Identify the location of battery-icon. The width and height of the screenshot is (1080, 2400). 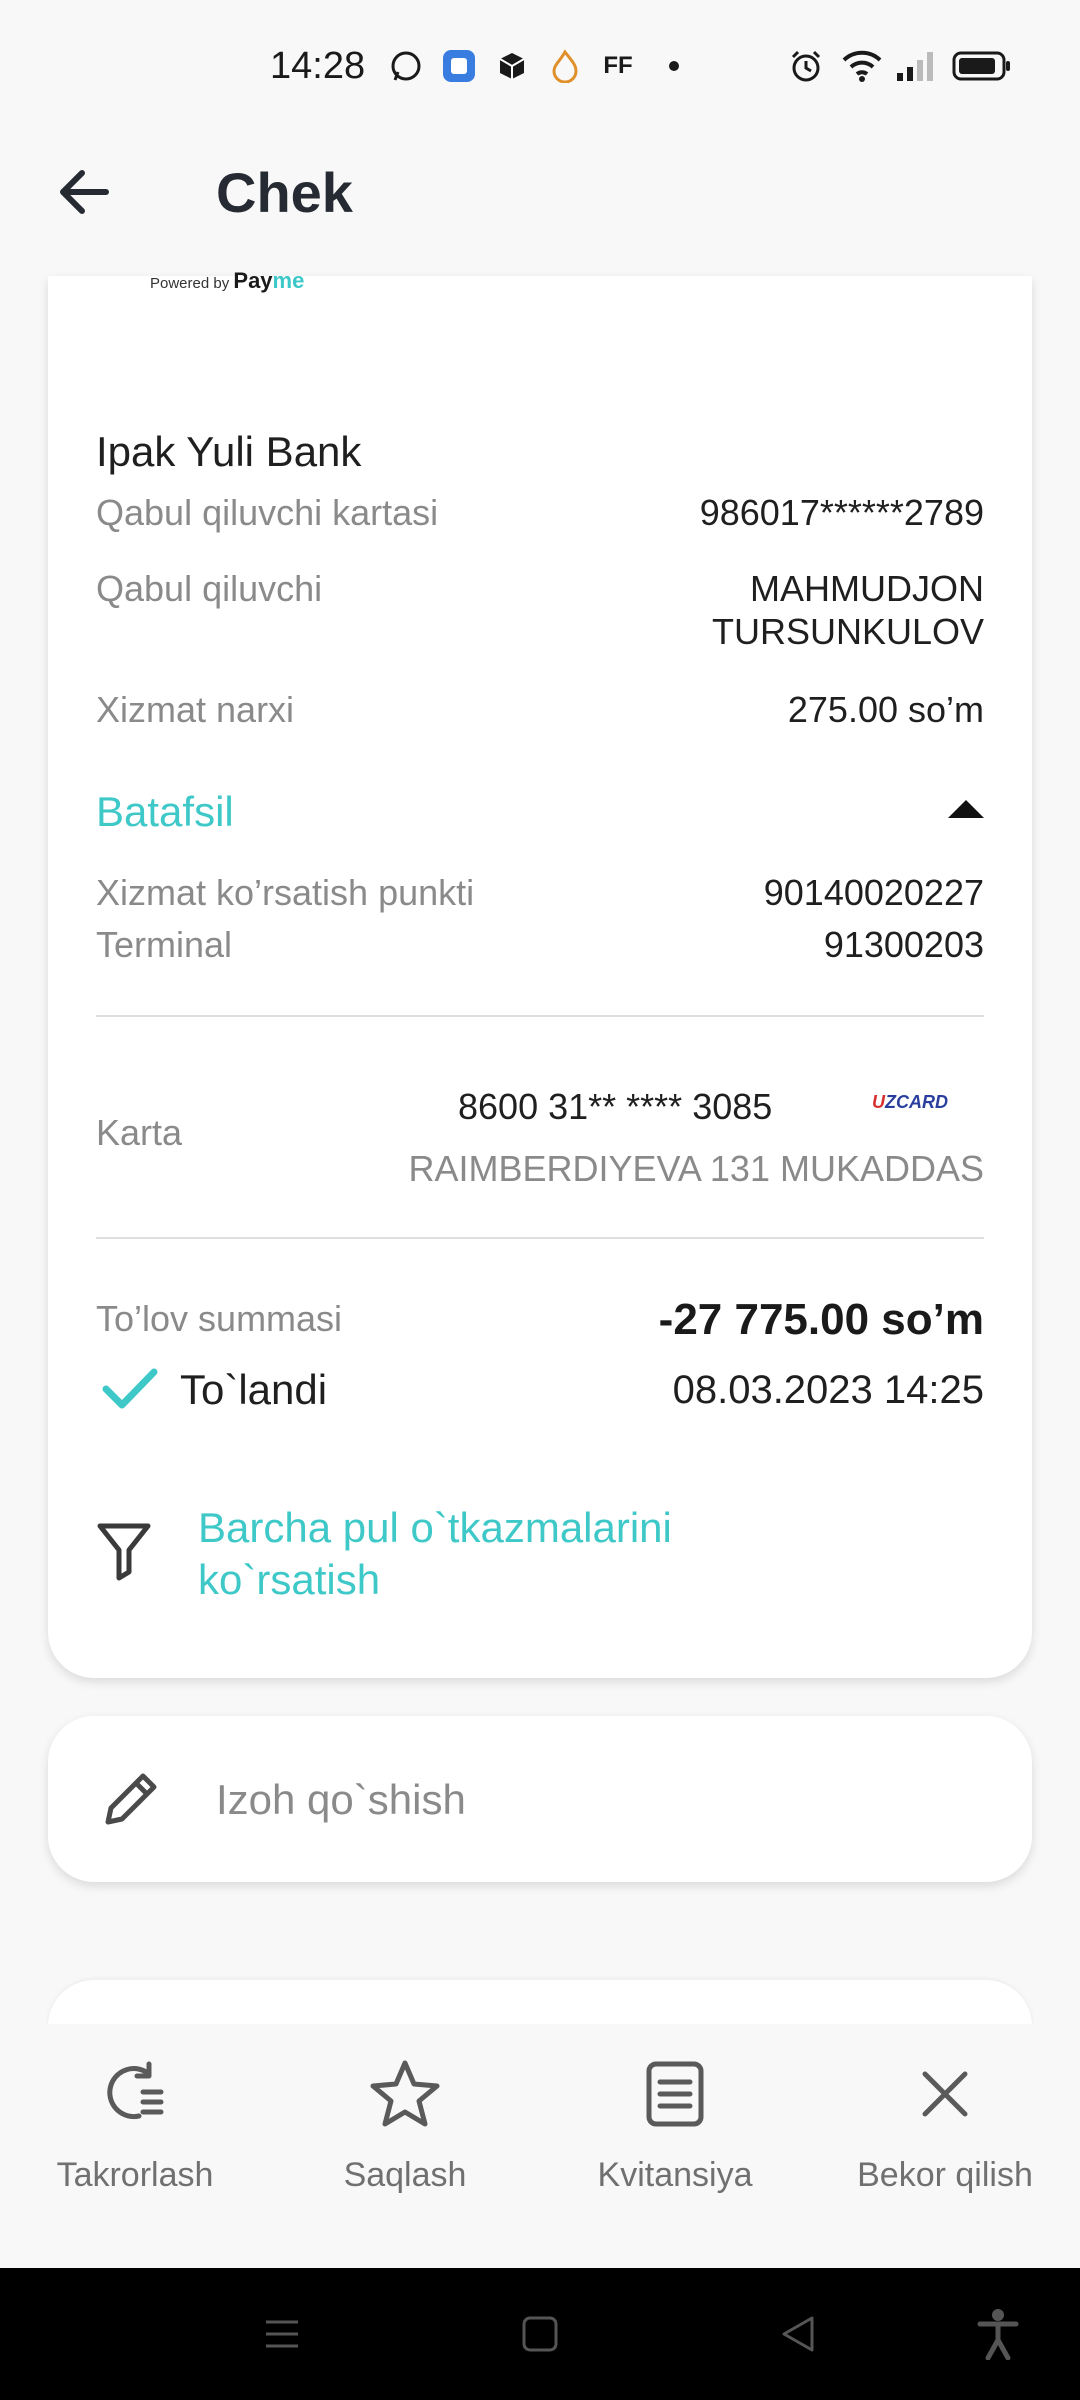
(982, 66).